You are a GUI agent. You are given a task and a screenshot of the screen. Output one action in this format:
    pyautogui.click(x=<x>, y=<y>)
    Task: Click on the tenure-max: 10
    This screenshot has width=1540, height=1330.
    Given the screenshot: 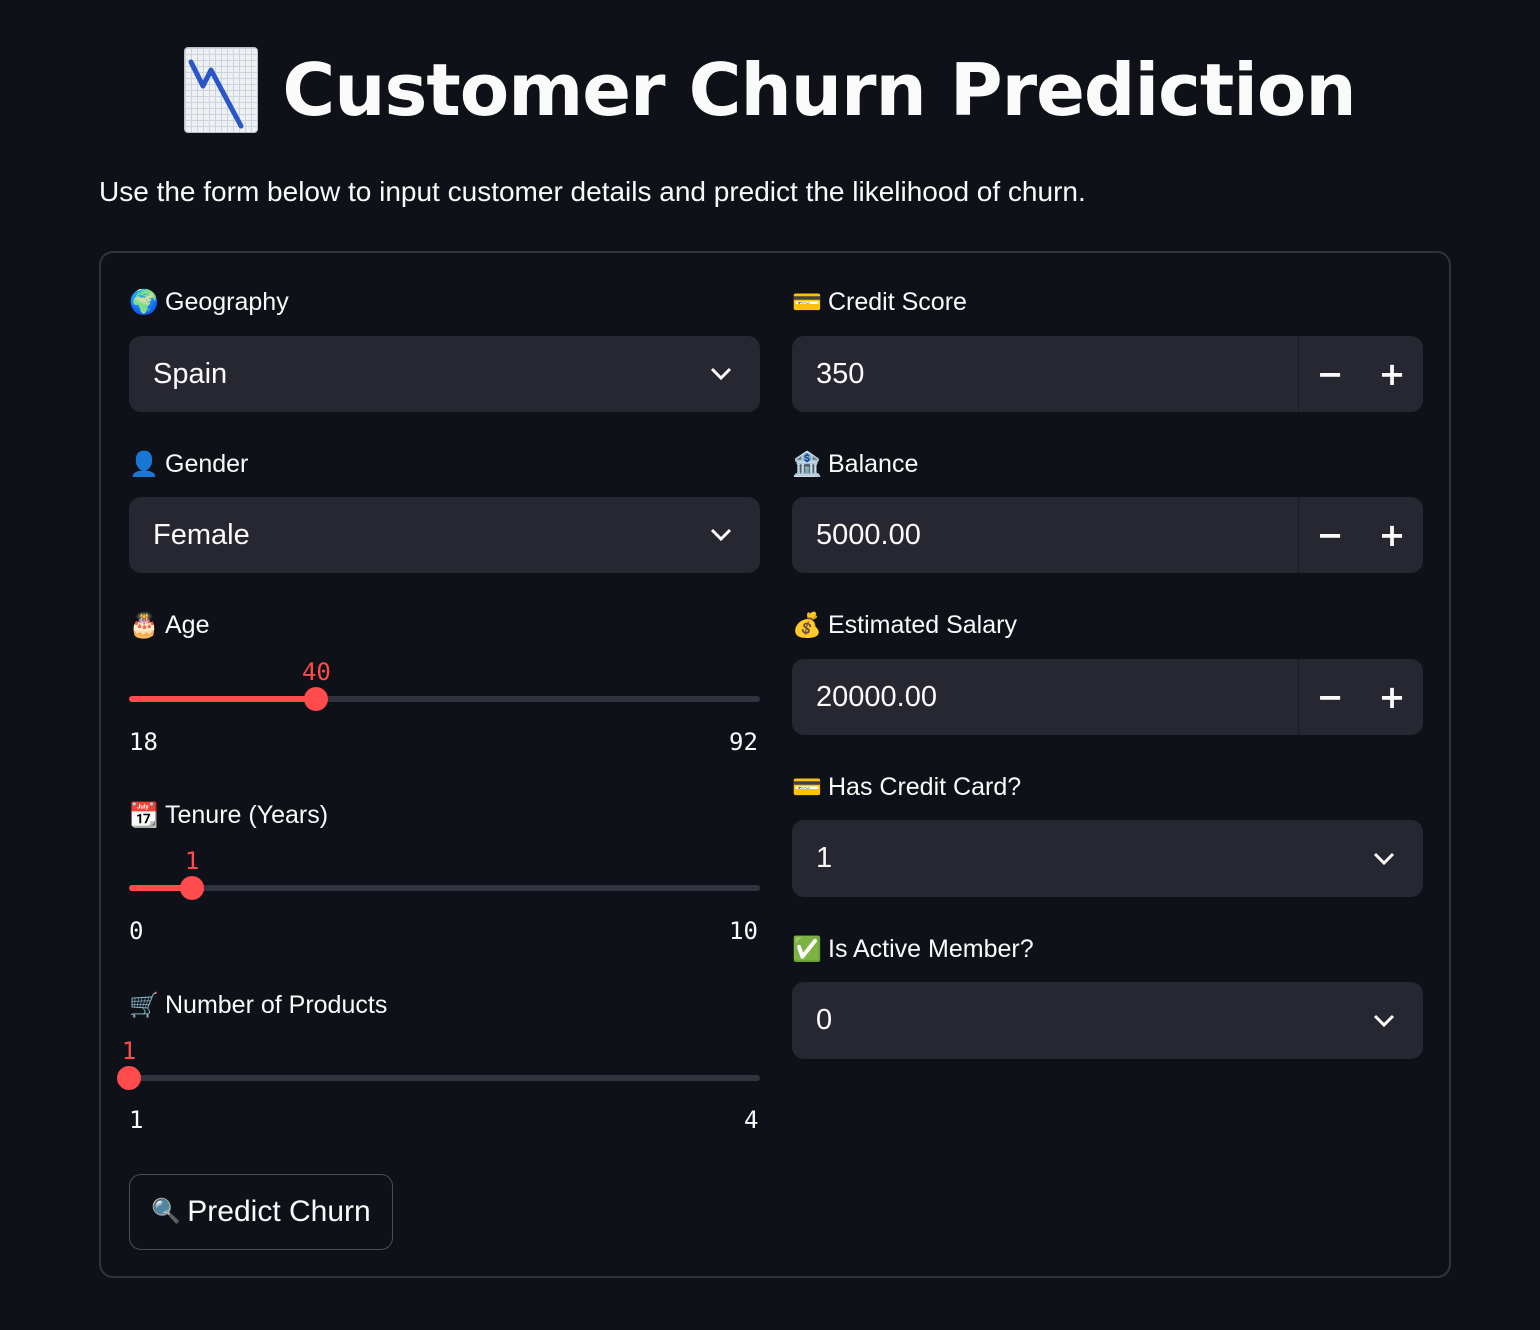 What is the action you would take?
    pyautogui.click(x=743, y=931)
    